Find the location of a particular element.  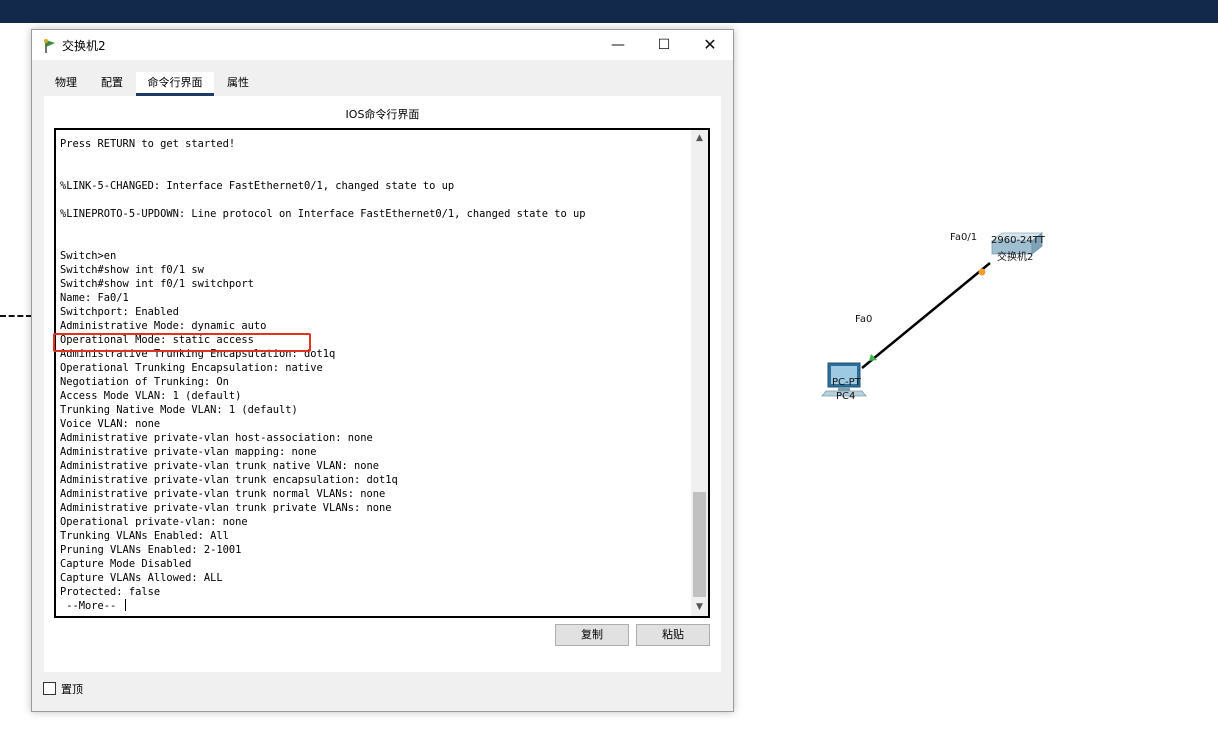

terminal-line: Switchport: Enabled is located at coordinates (119, 312).